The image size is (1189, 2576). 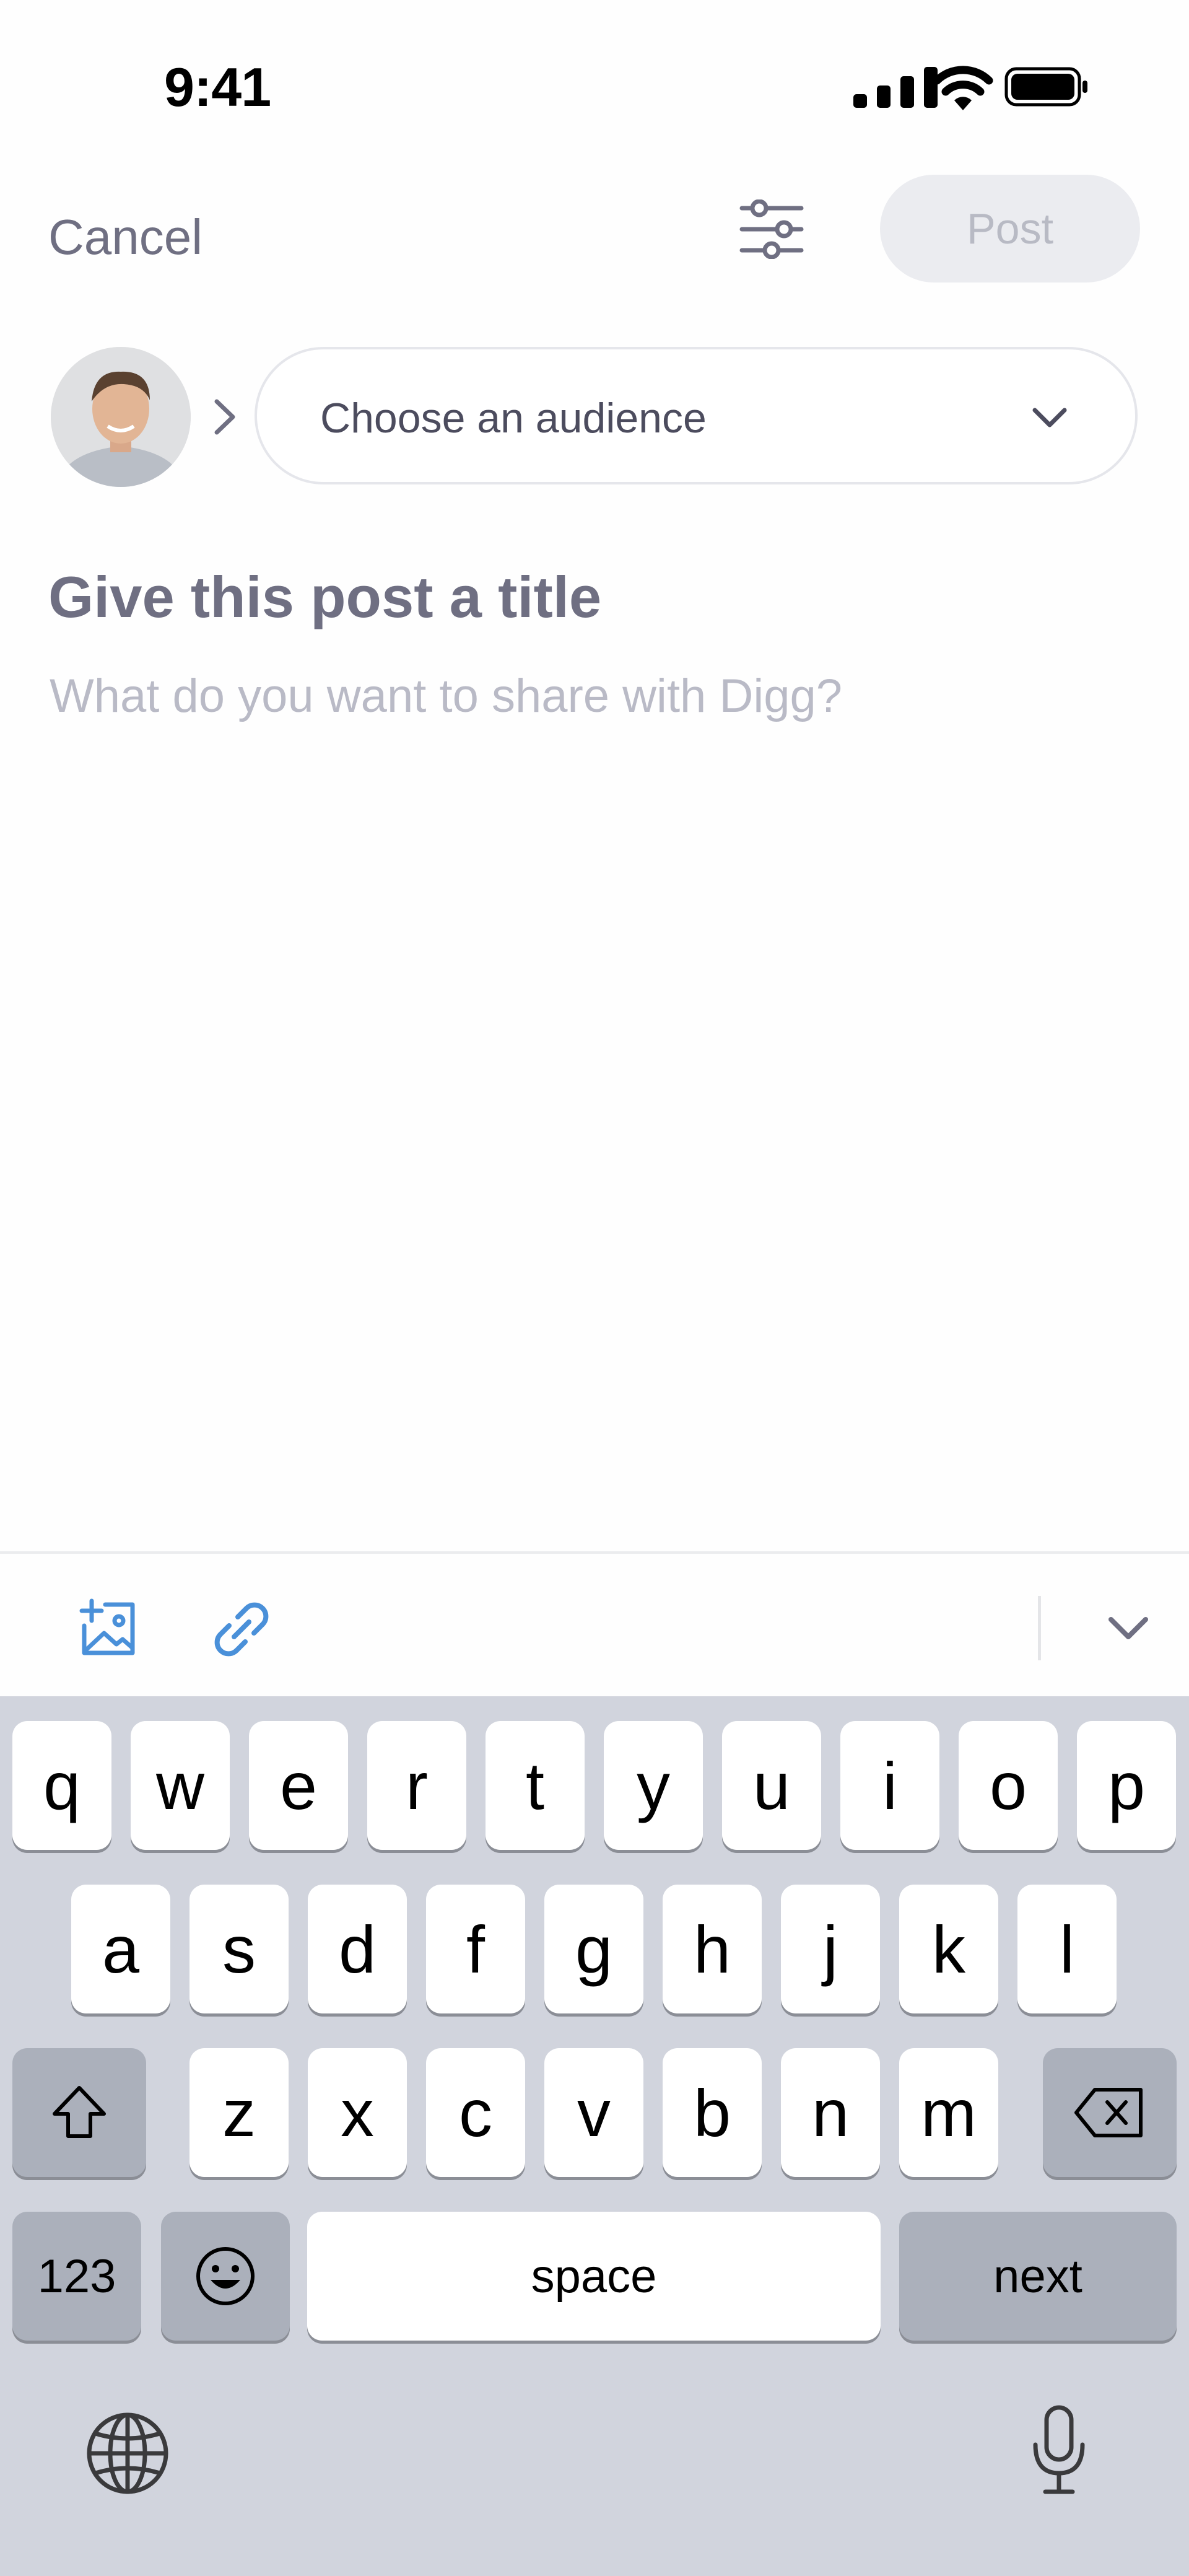 What do you see at coordinates (239, 2112) in the screenshot?
I see `key-z: z` at bounding box center [239, 2112].